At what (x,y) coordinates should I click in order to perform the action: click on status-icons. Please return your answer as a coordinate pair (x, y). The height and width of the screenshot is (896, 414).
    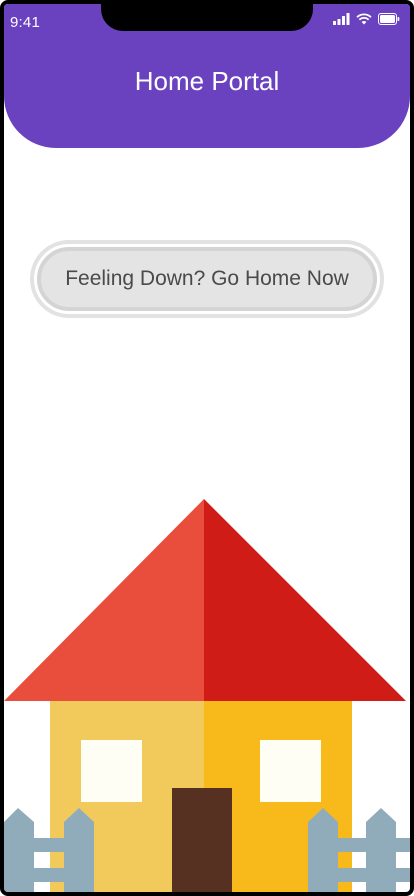
    Looking at the image, I should click on (366, 21).